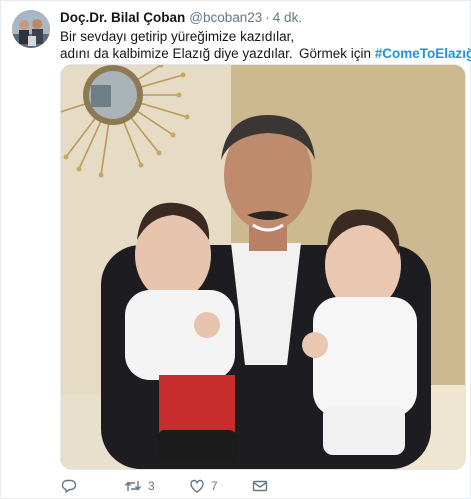  I want to click on tweet-actions: 3 7, so click(261, 486).